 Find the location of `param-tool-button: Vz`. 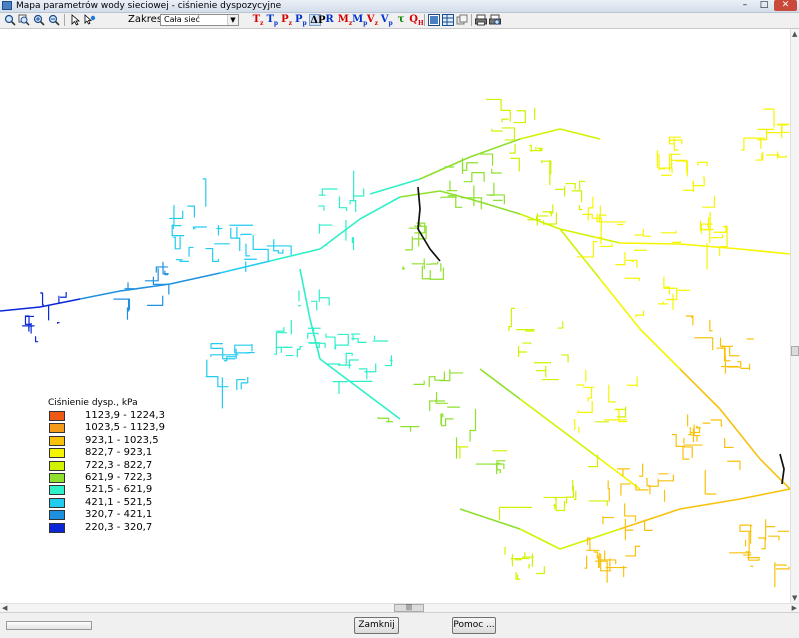

param-tool-button: Vz is located at coordinates (372, 20).